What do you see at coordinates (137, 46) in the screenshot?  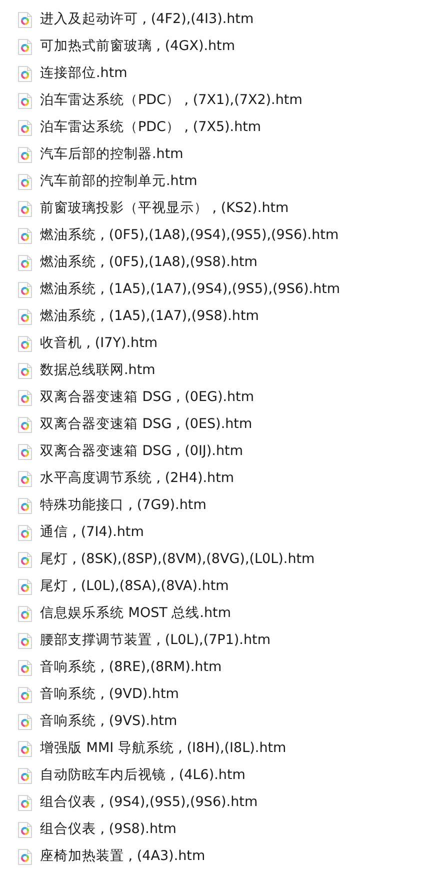 I see `file-name: 可加热式前窗玻璃 , (4GX).htm` at bounding box center [137, 46].